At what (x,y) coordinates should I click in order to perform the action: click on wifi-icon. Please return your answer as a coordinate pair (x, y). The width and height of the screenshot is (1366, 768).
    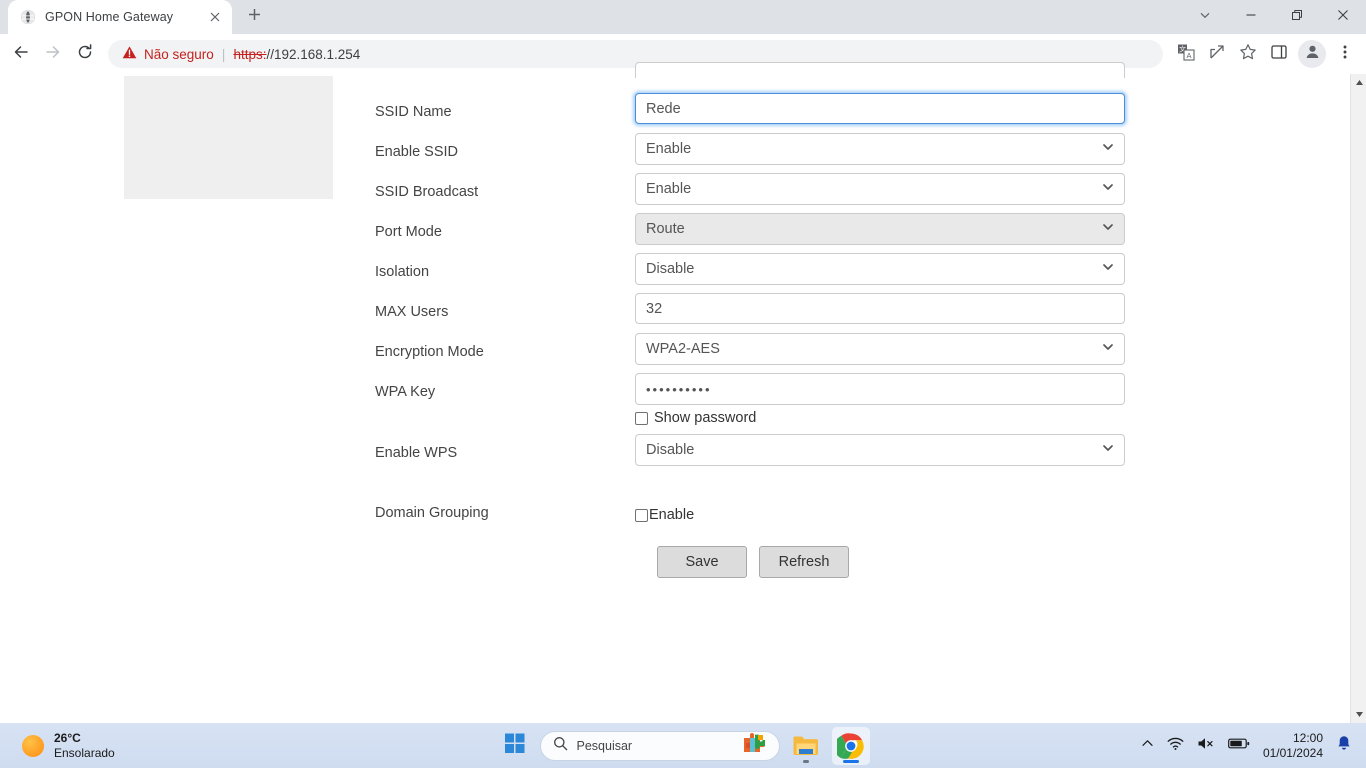
    Looking at the image, I should click on (1175, 746).